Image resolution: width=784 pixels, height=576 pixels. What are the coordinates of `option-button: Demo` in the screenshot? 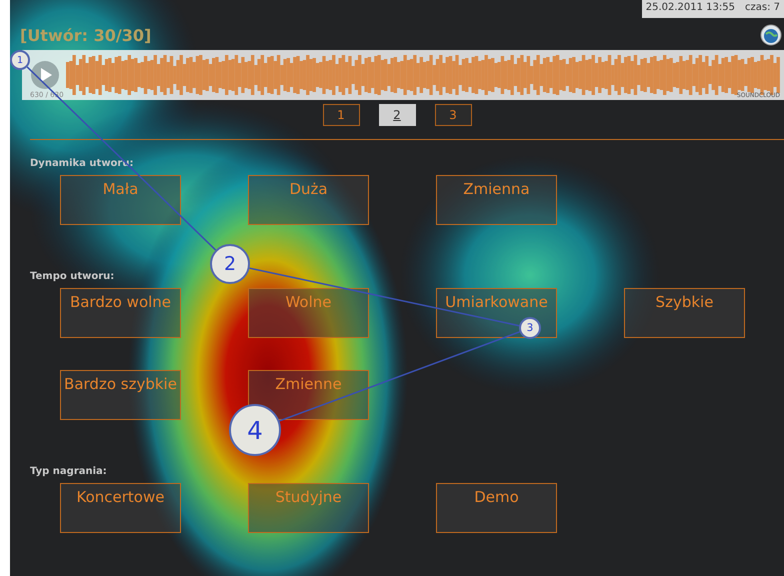 It's located at (496, 508).